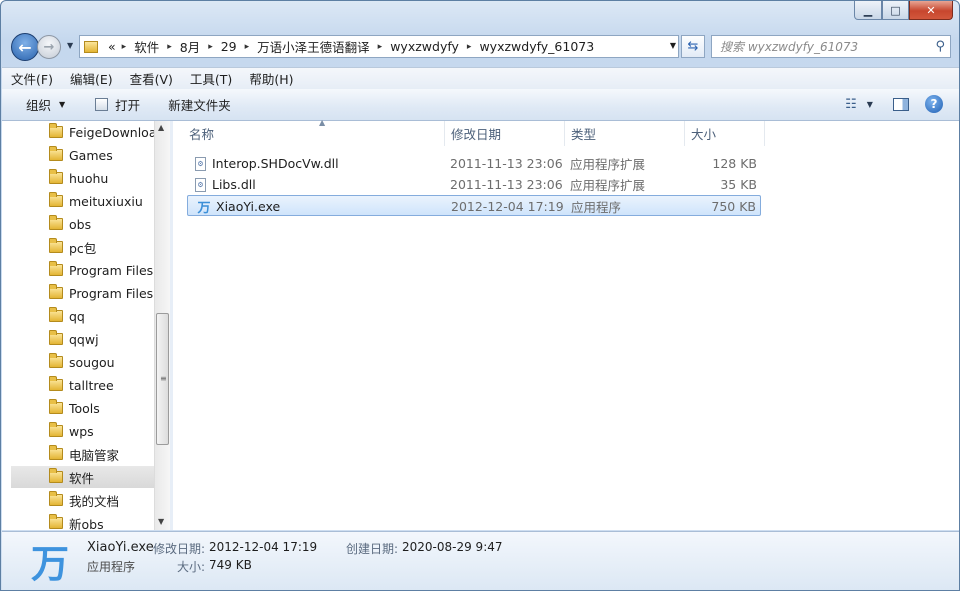 This screenshot has width=960, height=591. What do you see at coordinates (82, 316) in the screenshot?
I see `nav-tree-item: qq` at bounding box center [82, 316].